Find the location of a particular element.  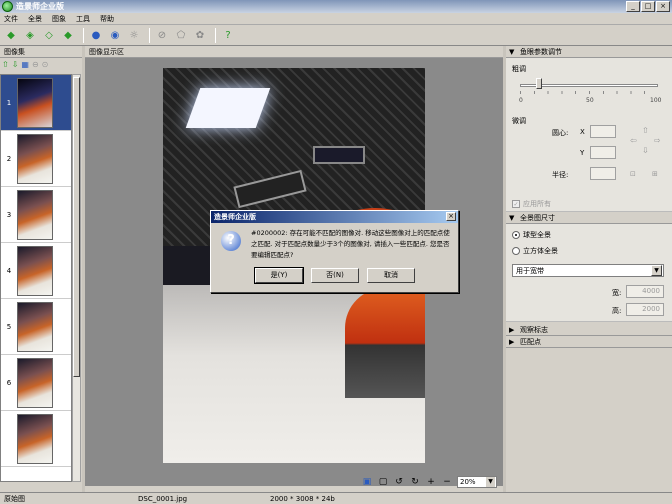

close-button: × is located at coordinates (663, 6).